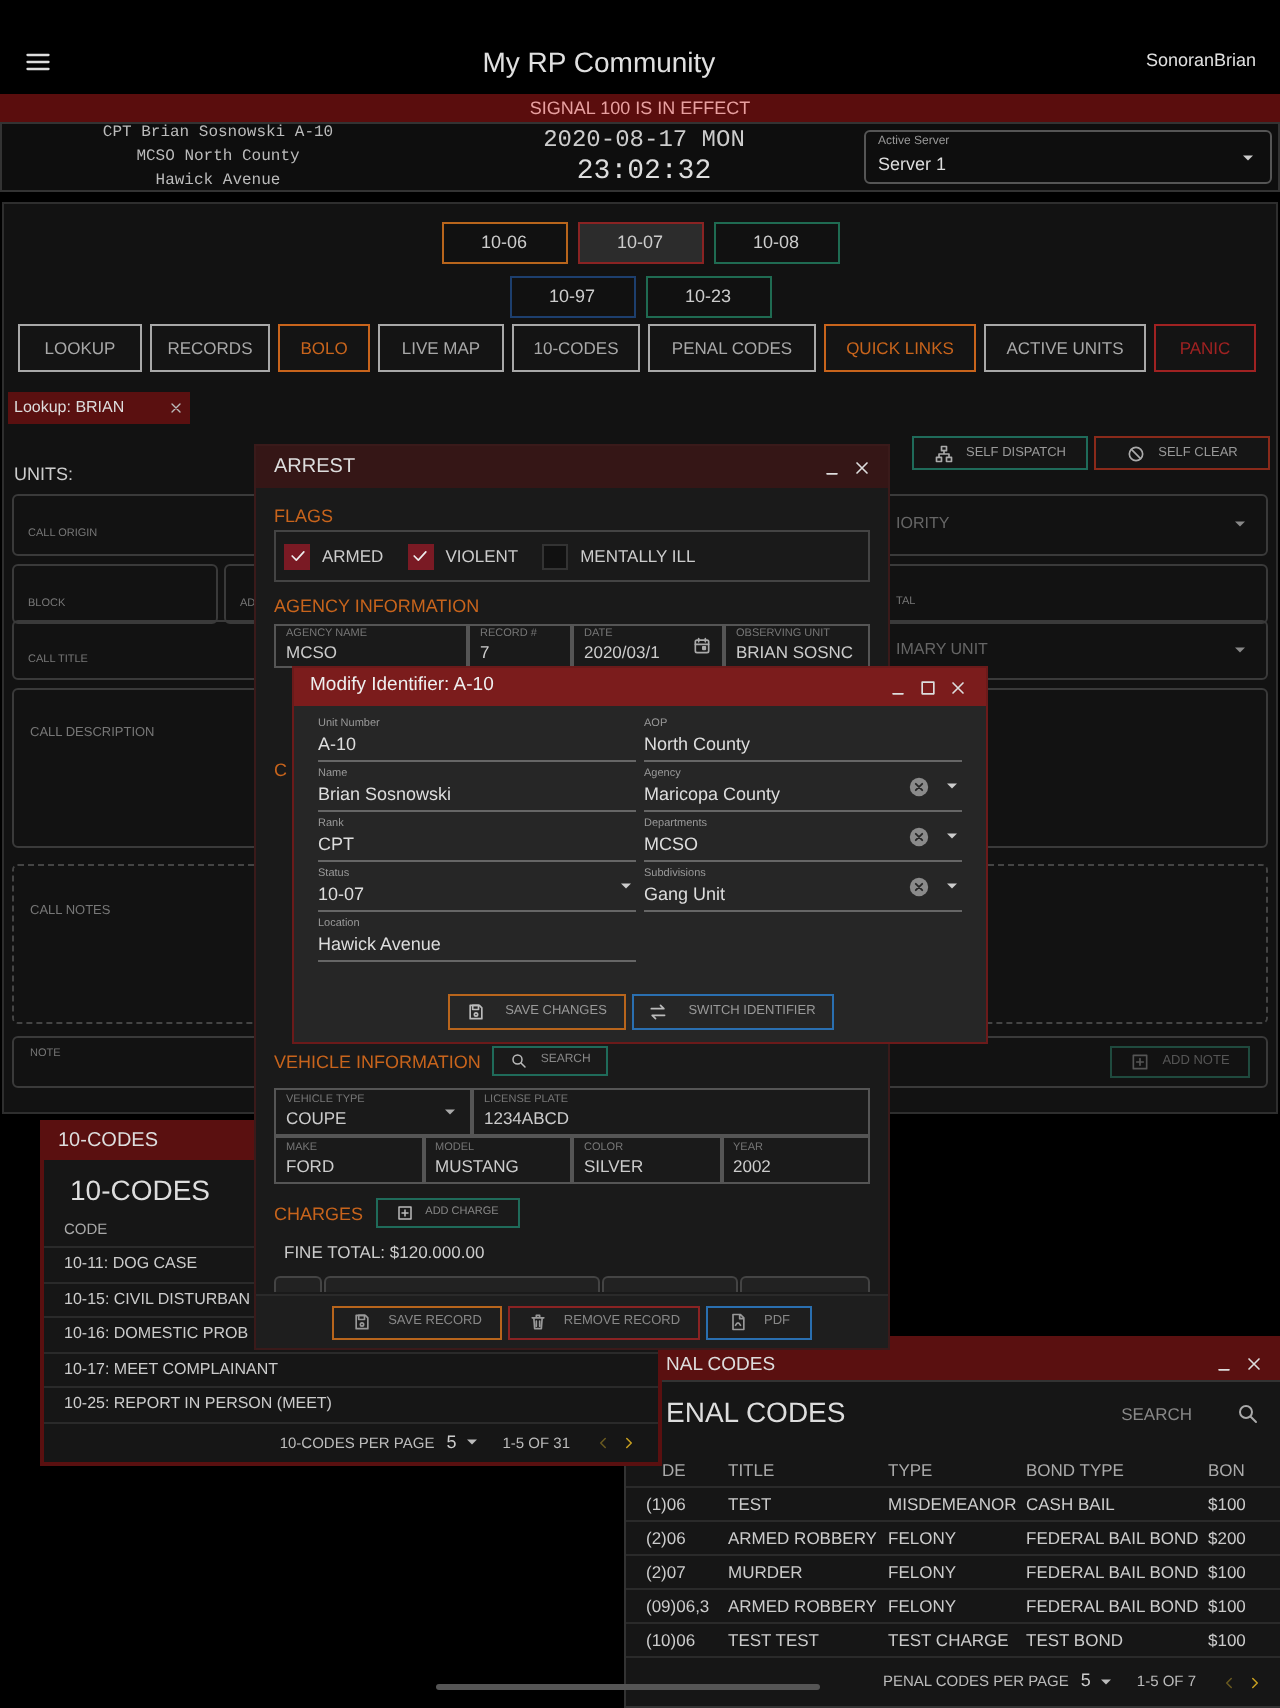  I want to click on app-title: My RP Community, so click(599, 62).